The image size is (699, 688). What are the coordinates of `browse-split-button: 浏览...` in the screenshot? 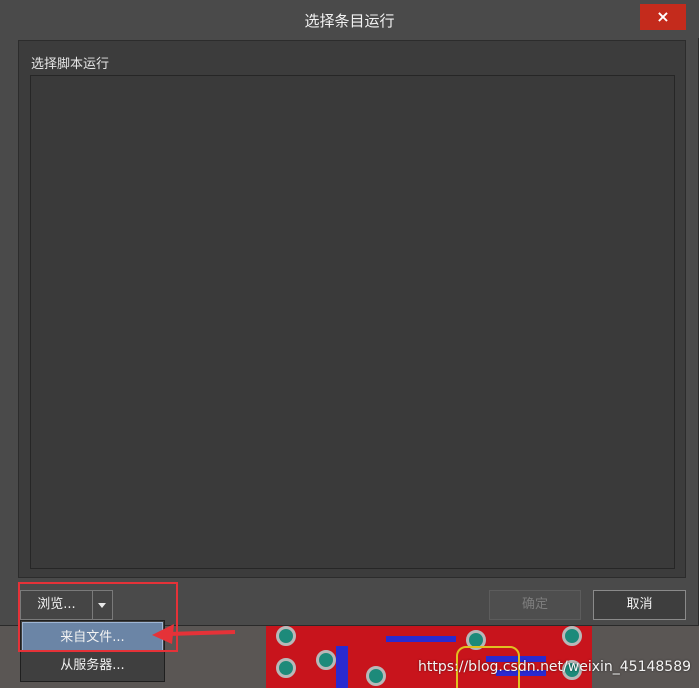 It's located at (66, 605).